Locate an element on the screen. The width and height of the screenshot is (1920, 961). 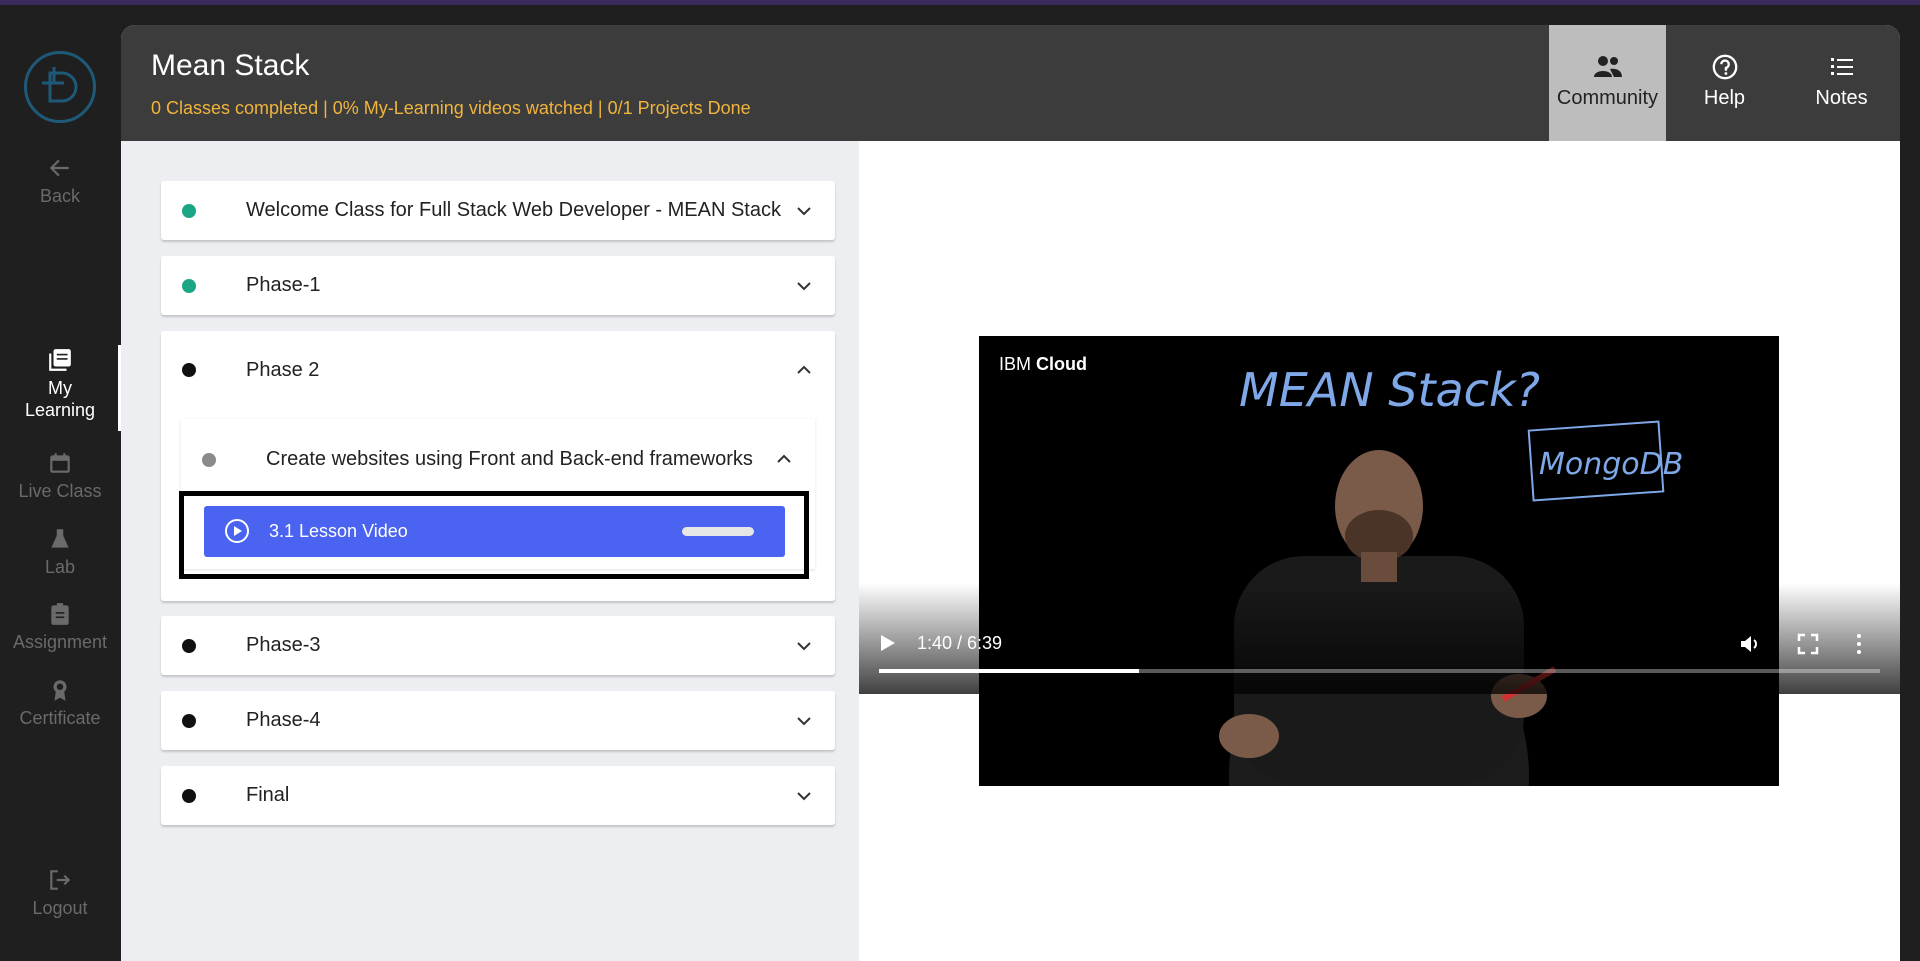
sidebar-item-assignment: Assignment is located at coordinates (60, 627).